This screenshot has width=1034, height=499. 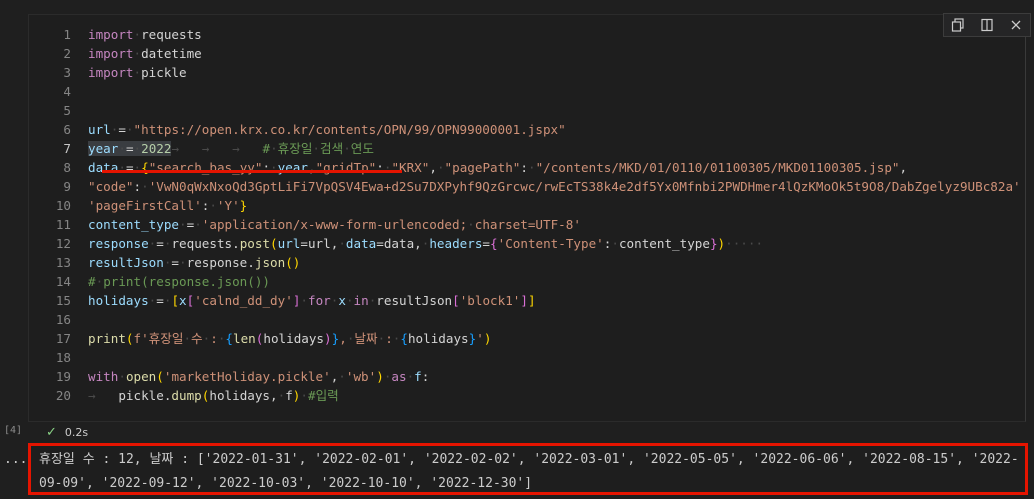 I want to click on code-line: 1 import·requests, so click(x=527, y=34).